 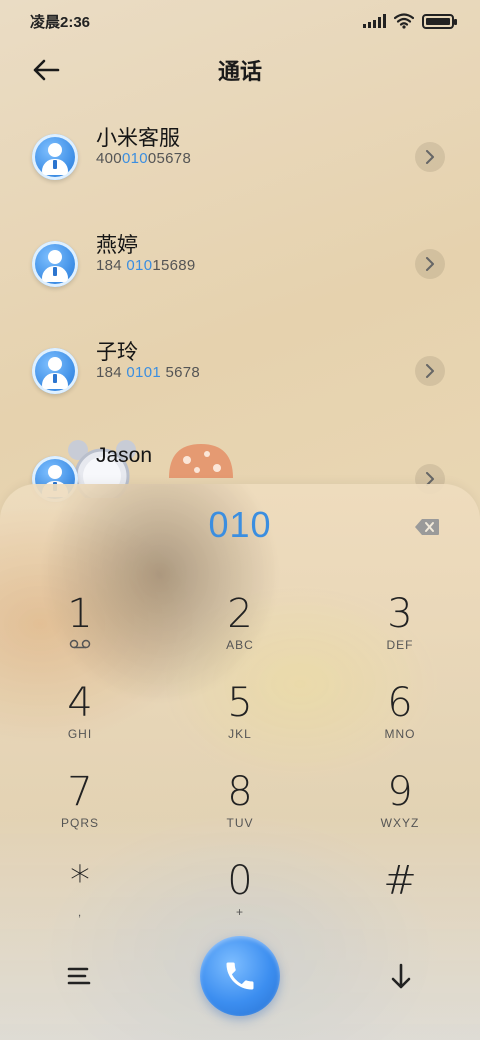 I want to click on key-9: 9 WXYZ, so click(x=400, y=810).